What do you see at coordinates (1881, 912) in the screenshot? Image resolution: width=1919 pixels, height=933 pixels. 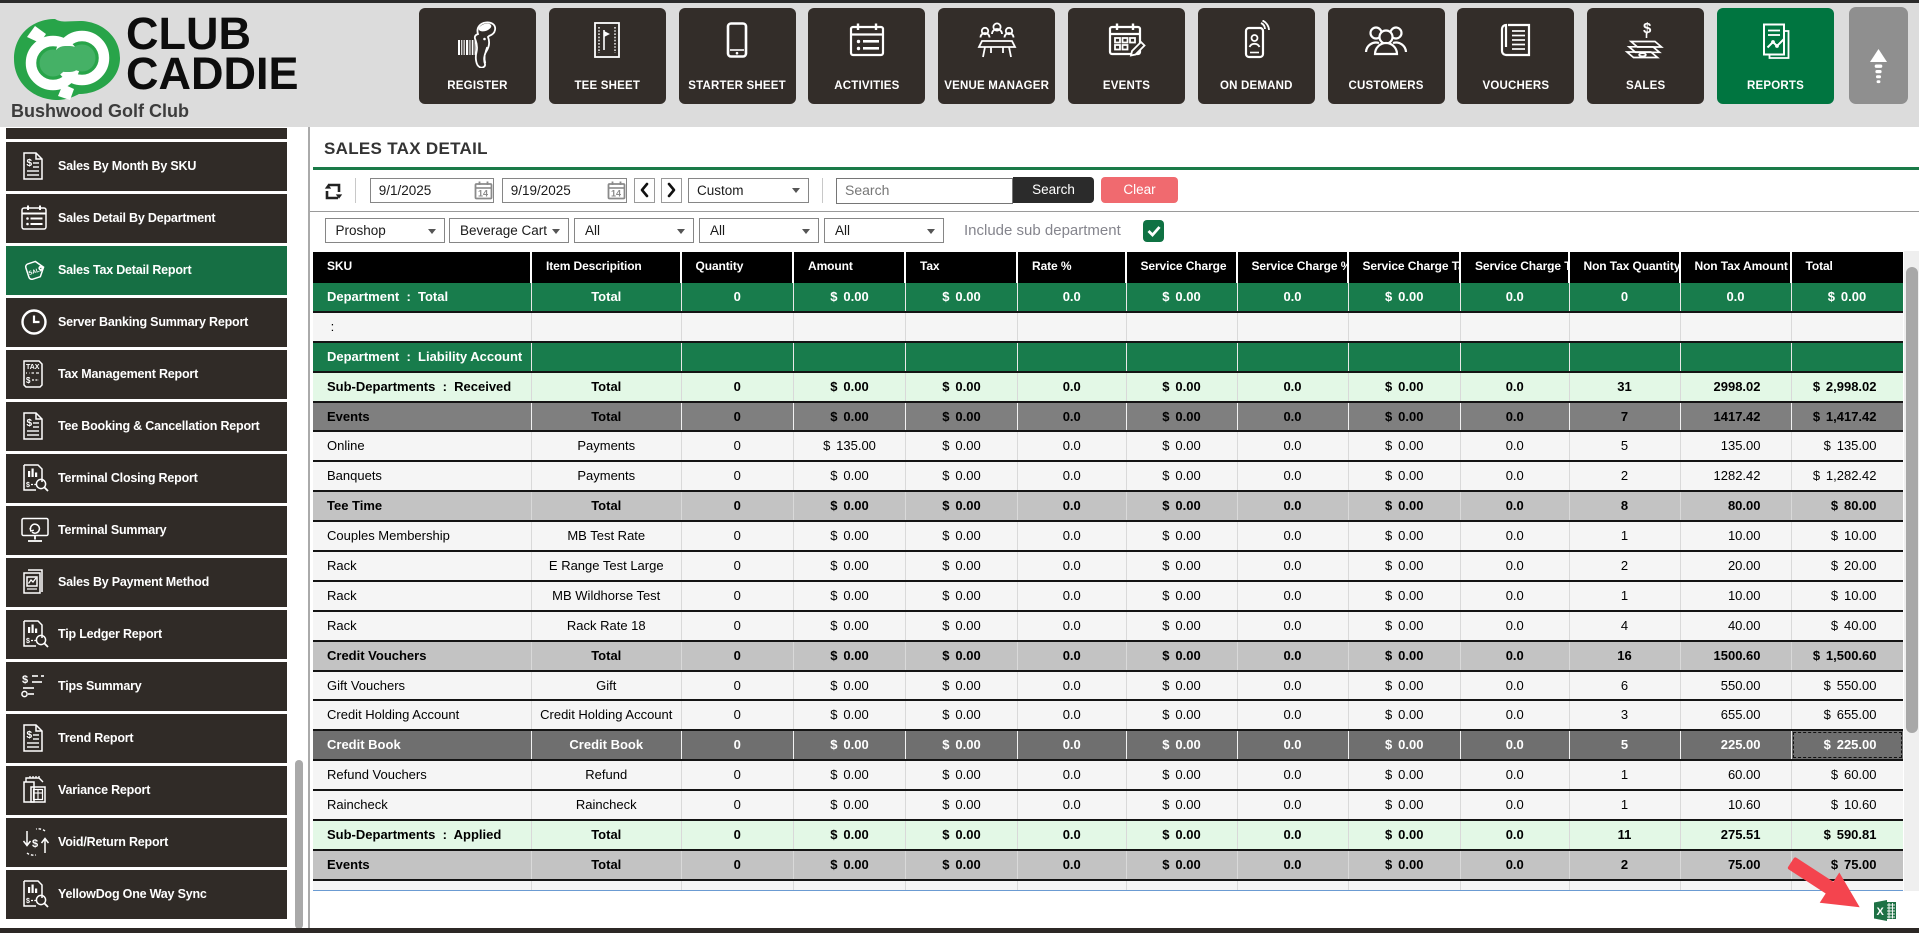 I see `svg-text: X` at bounding box center [1881, 912].